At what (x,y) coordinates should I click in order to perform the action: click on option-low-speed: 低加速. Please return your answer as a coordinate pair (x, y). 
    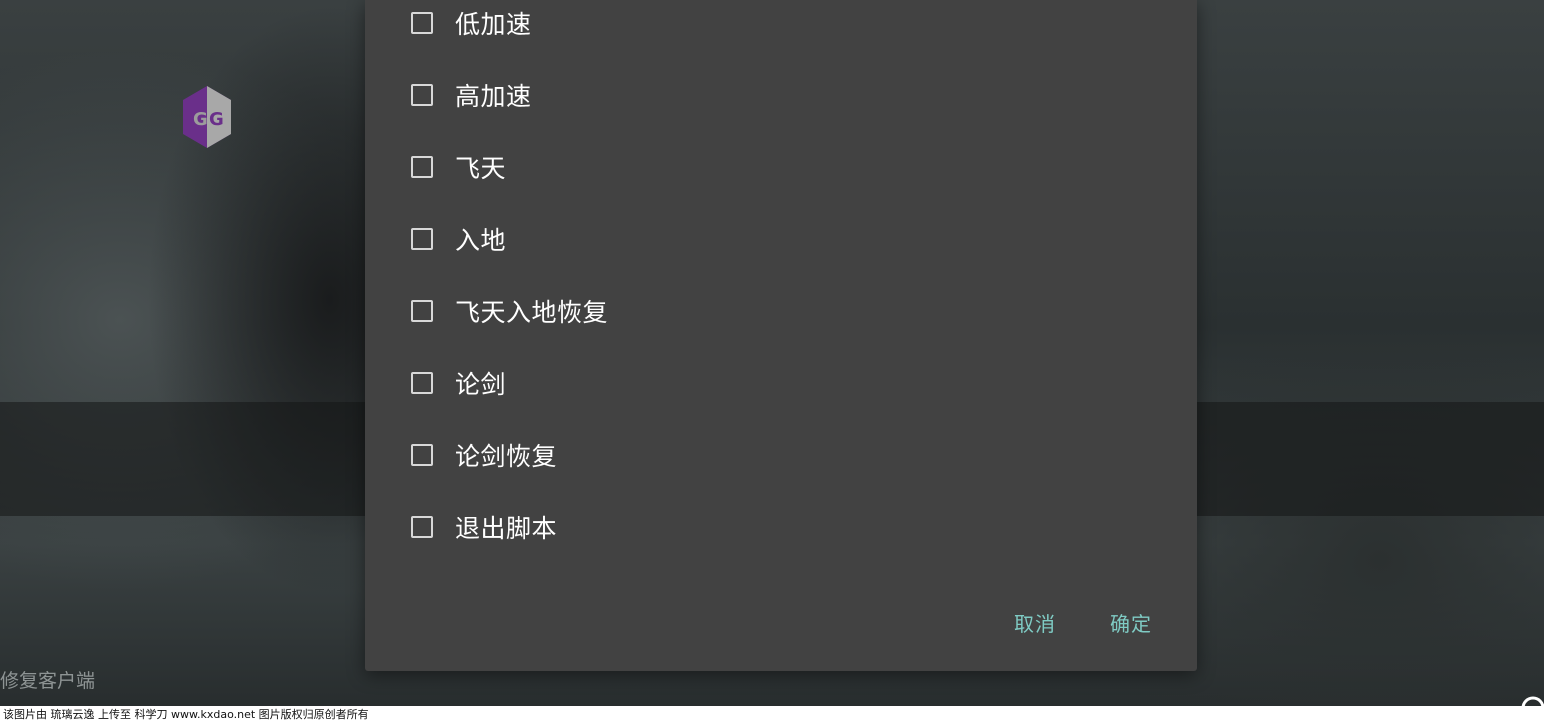
    Looking at the image, I should click on (471, 23).